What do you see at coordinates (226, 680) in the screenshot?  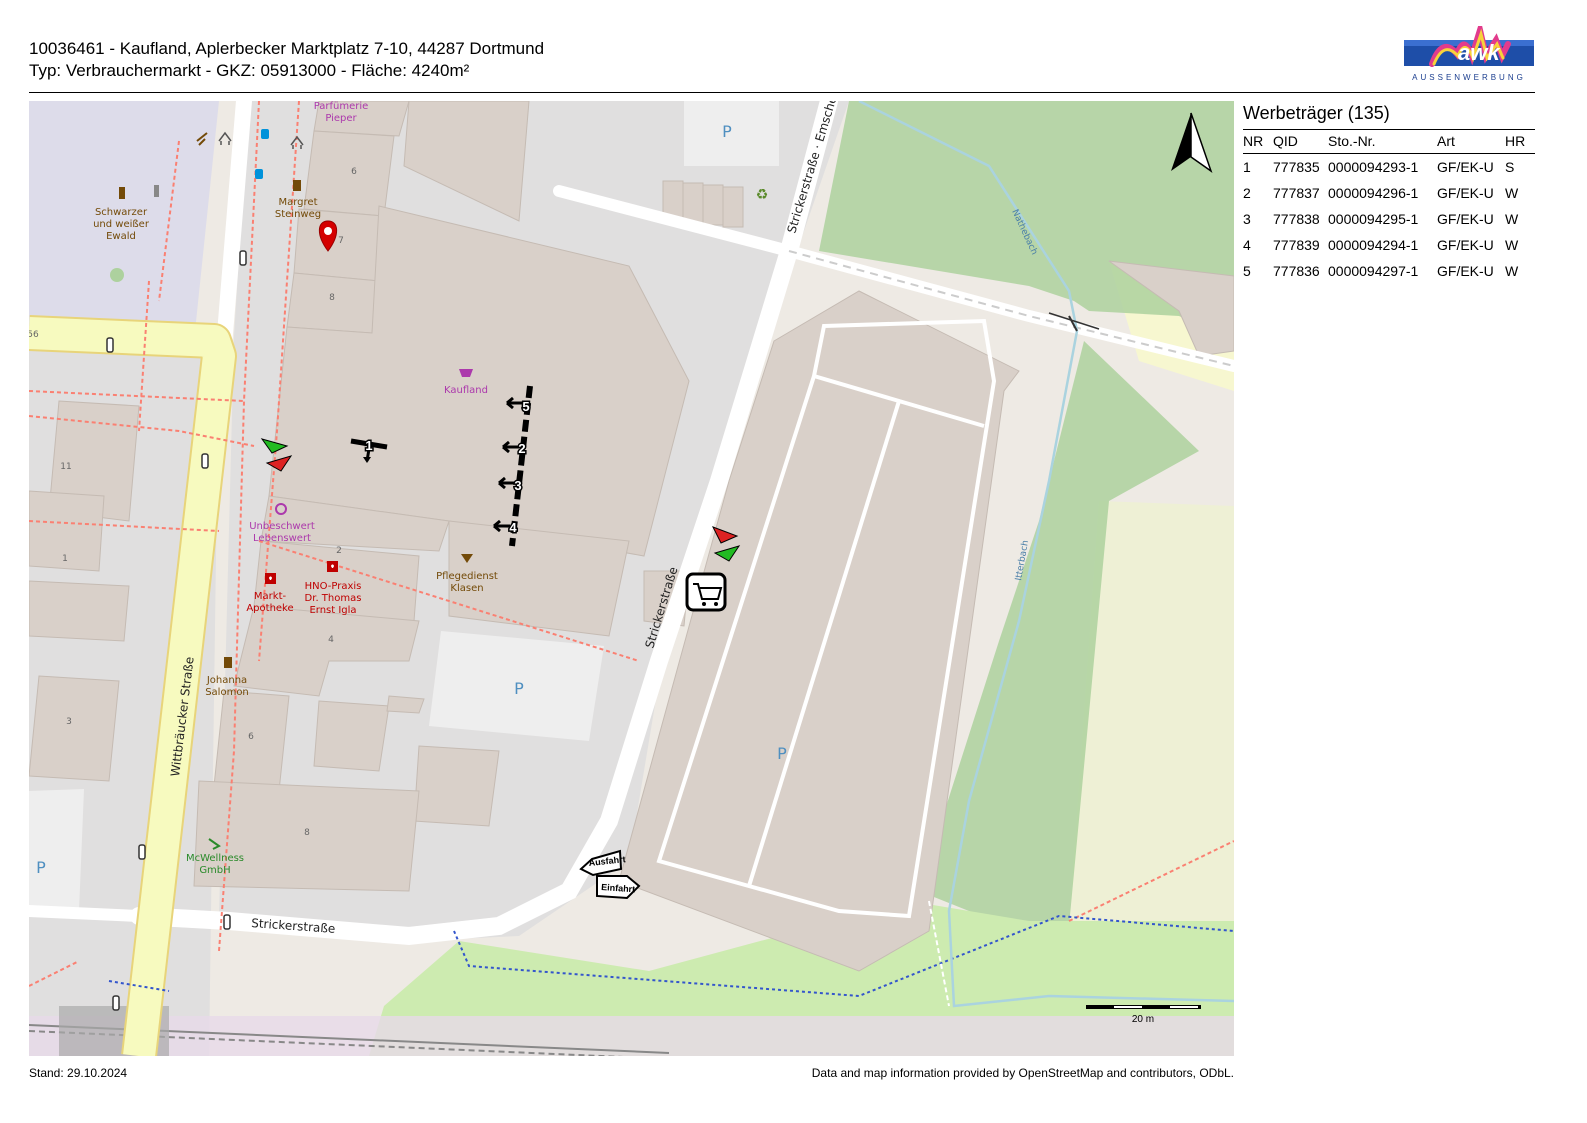 I see `poi-johanna-1: Johanna` at bounding box center [226, 680].